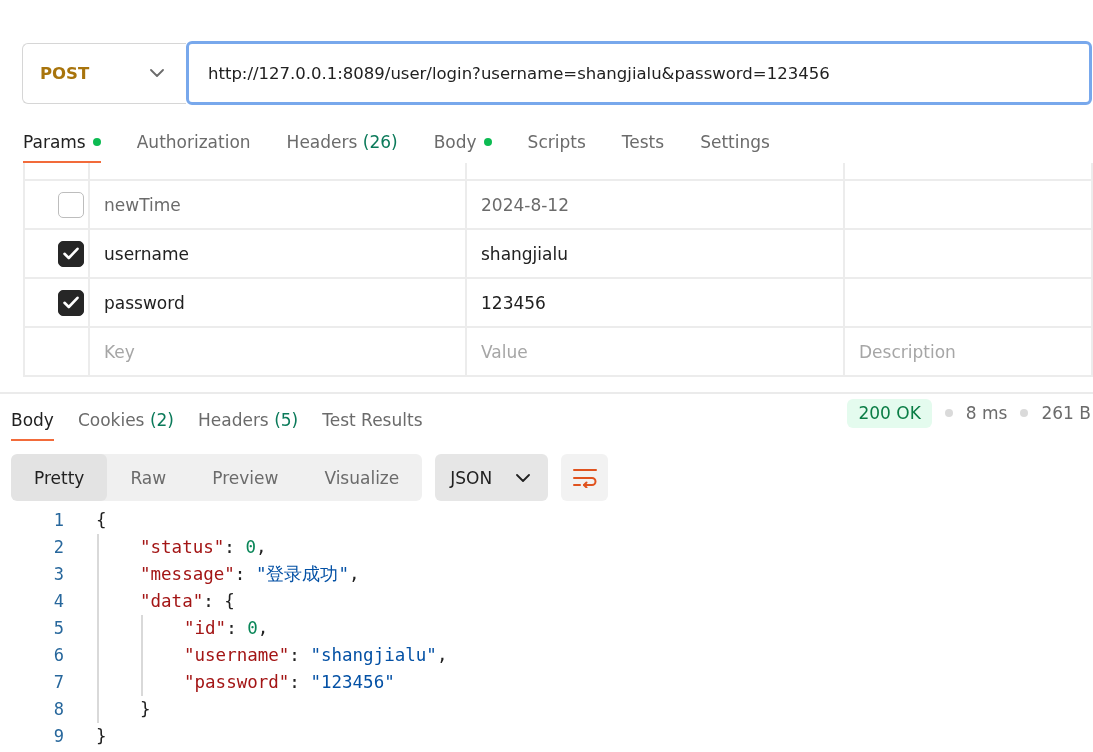 The image size is (1093, 752). What do you see at coordinates (58, 601) in the screenshot?
I see `line-number: 4` at bounding box center [58, 601].